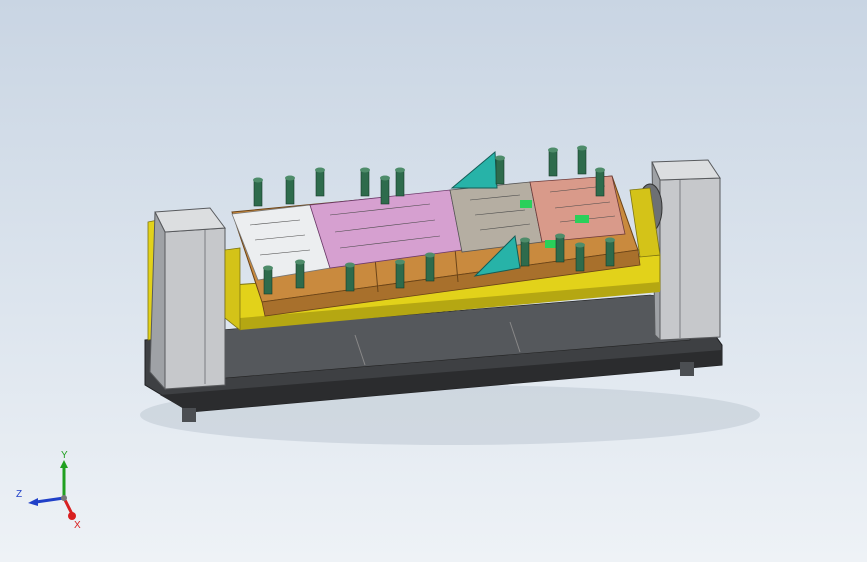 The width and height of the screenshot is (867, 562). Describe the element at coordinates (33, 502) in the screenshot. I see `z-axis-arrow` at that location.